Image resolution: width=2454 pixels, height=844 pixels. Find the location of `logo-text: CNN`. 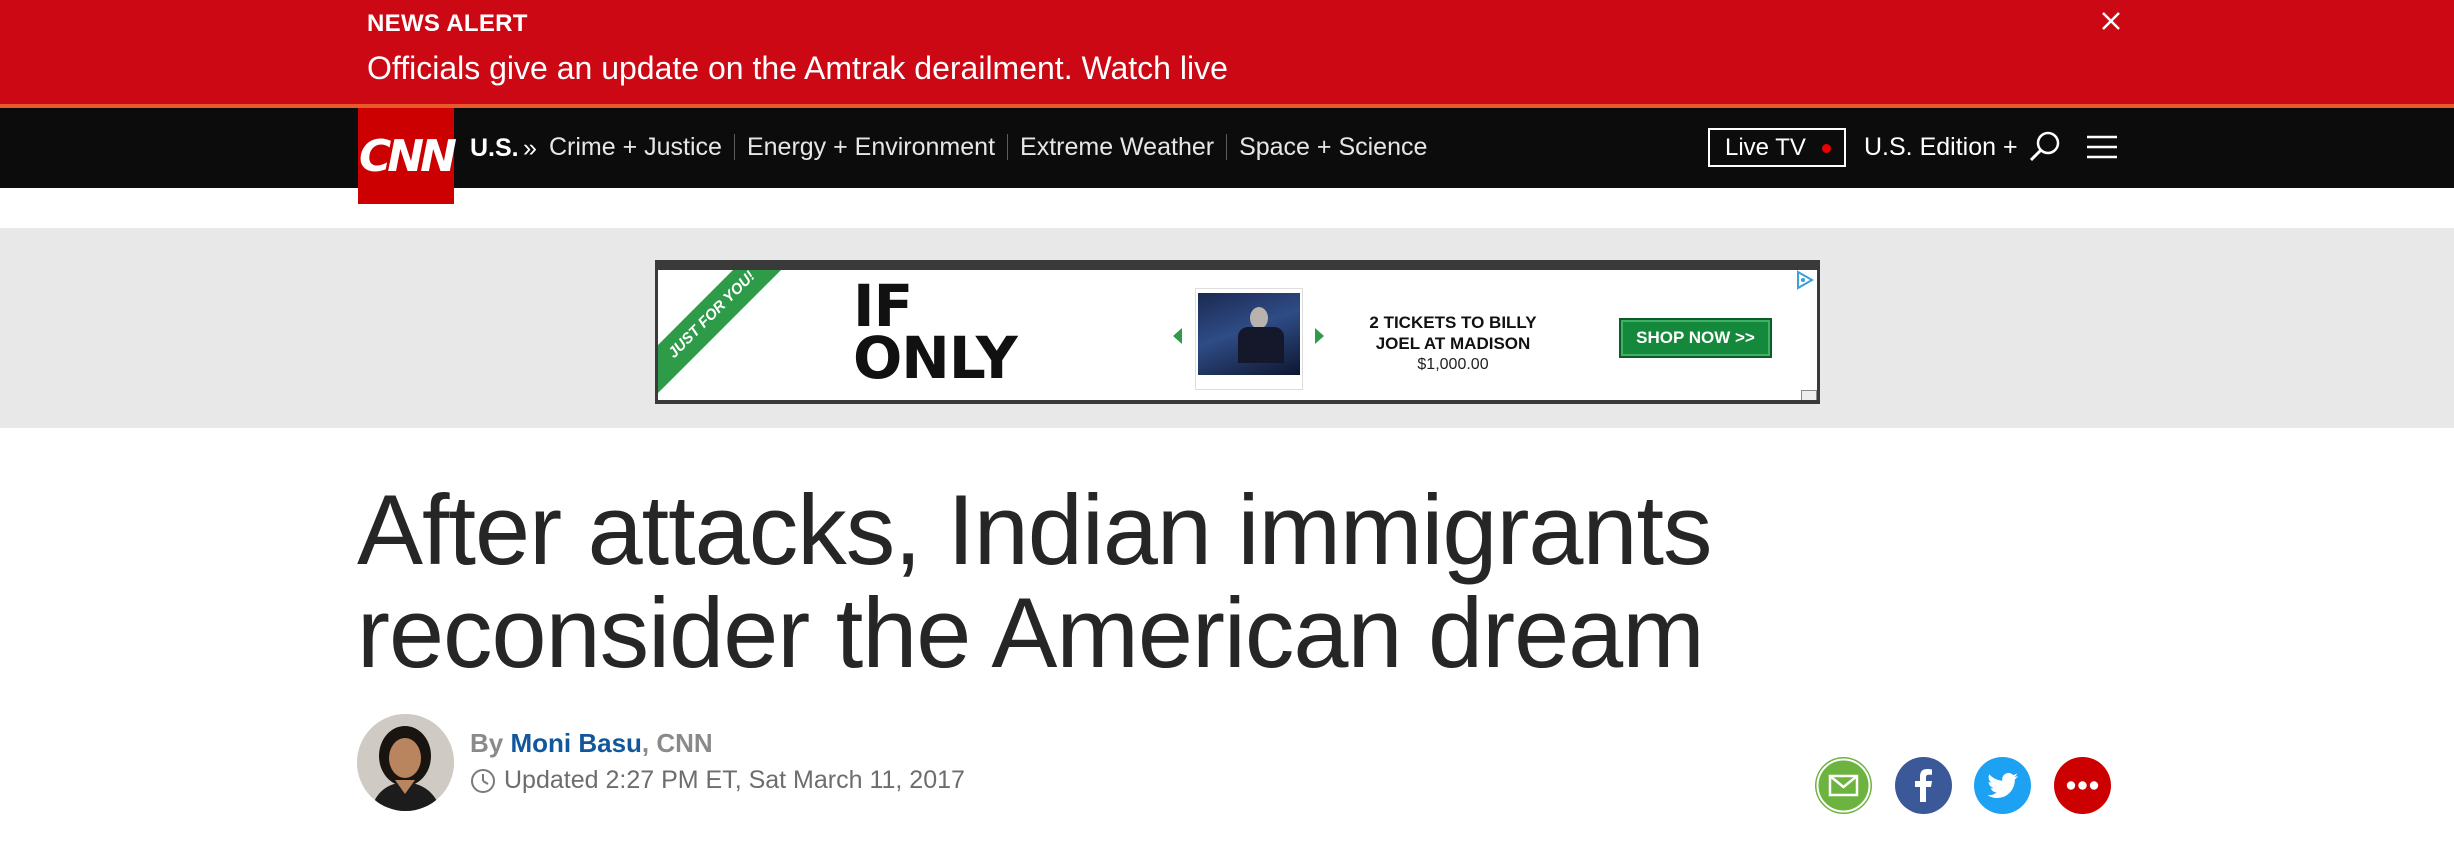

logo-text: CNN is located at coordinates (408, 156).